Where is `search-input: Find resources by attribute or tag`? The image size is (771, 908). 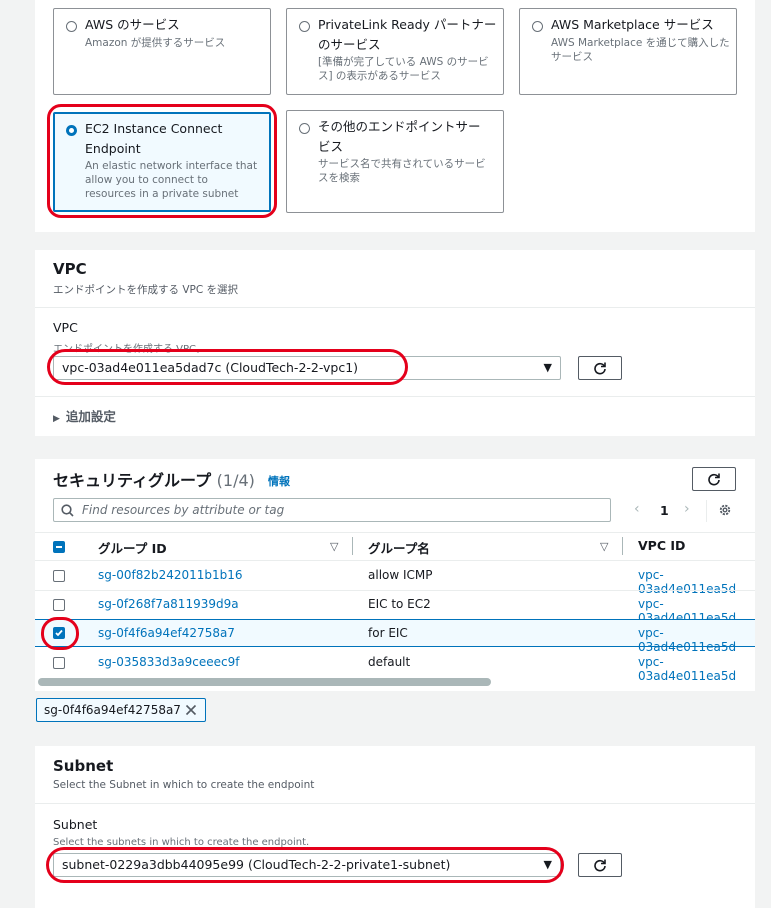
search-input: Find resources by attribute or tag is located at coordinates (183, 510).